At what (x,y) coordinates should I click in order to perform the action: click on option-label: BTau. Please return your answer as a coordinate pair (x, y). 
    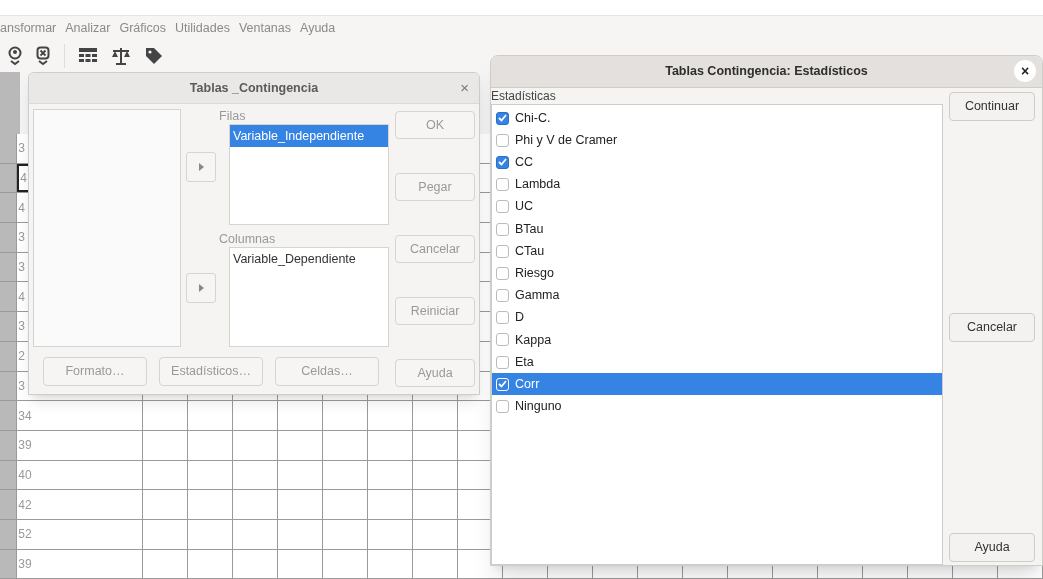
    Looking at the image, I should click on (529, 229).